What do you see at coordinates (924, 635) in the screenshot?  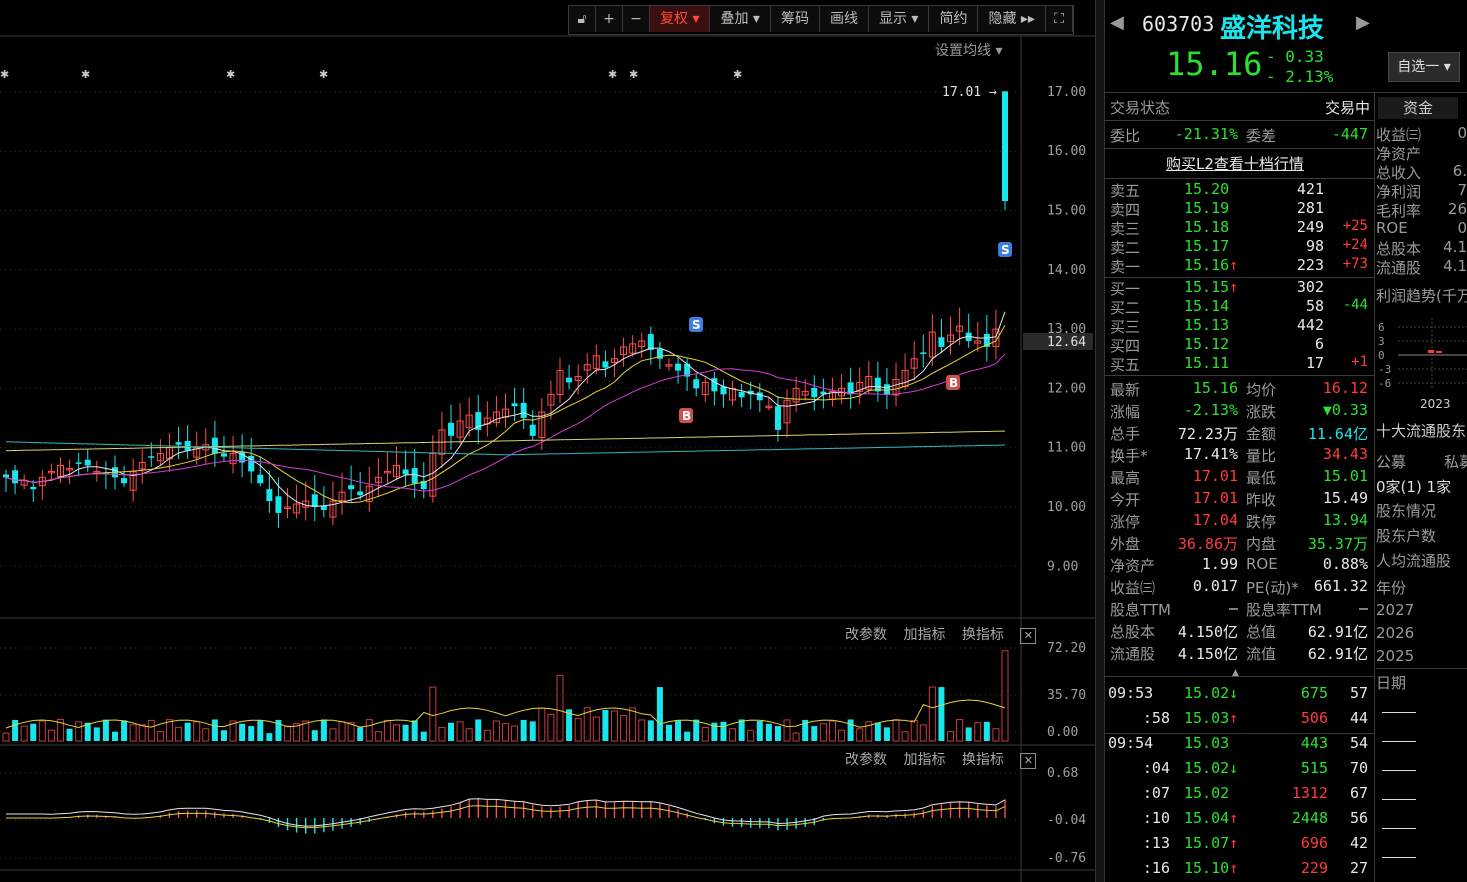 I see `volume-add-indicator: 加指标` at bounding box center [924, 635].